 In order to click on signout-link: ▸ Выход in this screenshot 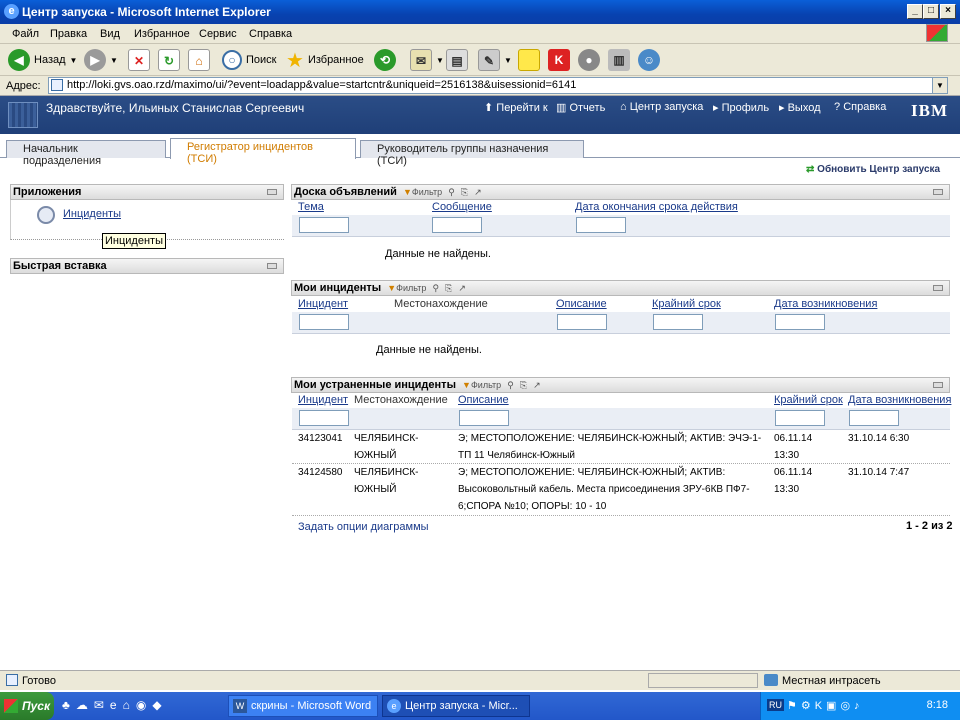, I will do `click(800, 107)`.